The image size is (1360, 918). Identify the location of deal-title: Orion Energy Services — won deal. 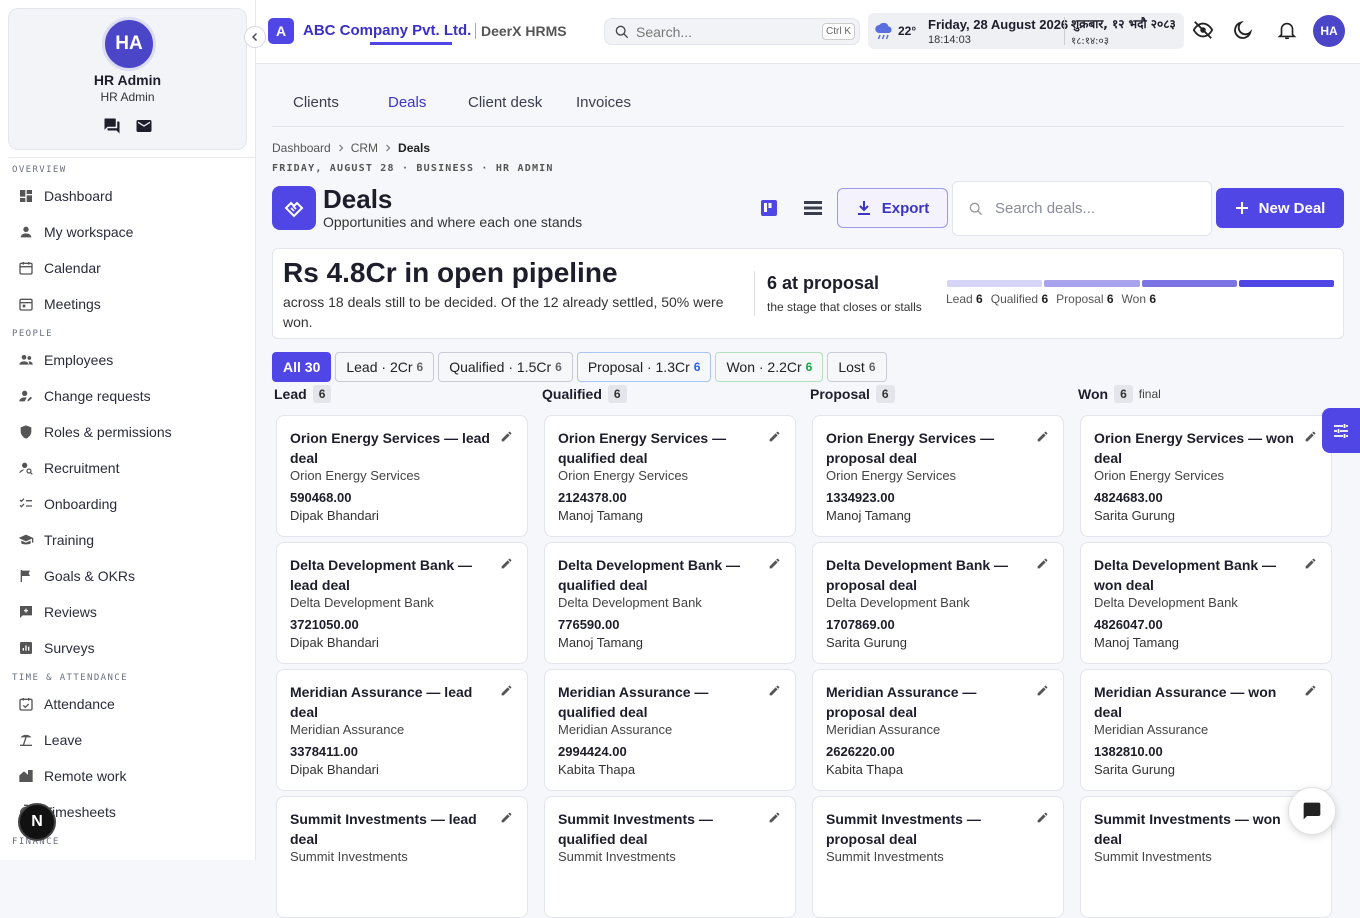
(1194, 448).